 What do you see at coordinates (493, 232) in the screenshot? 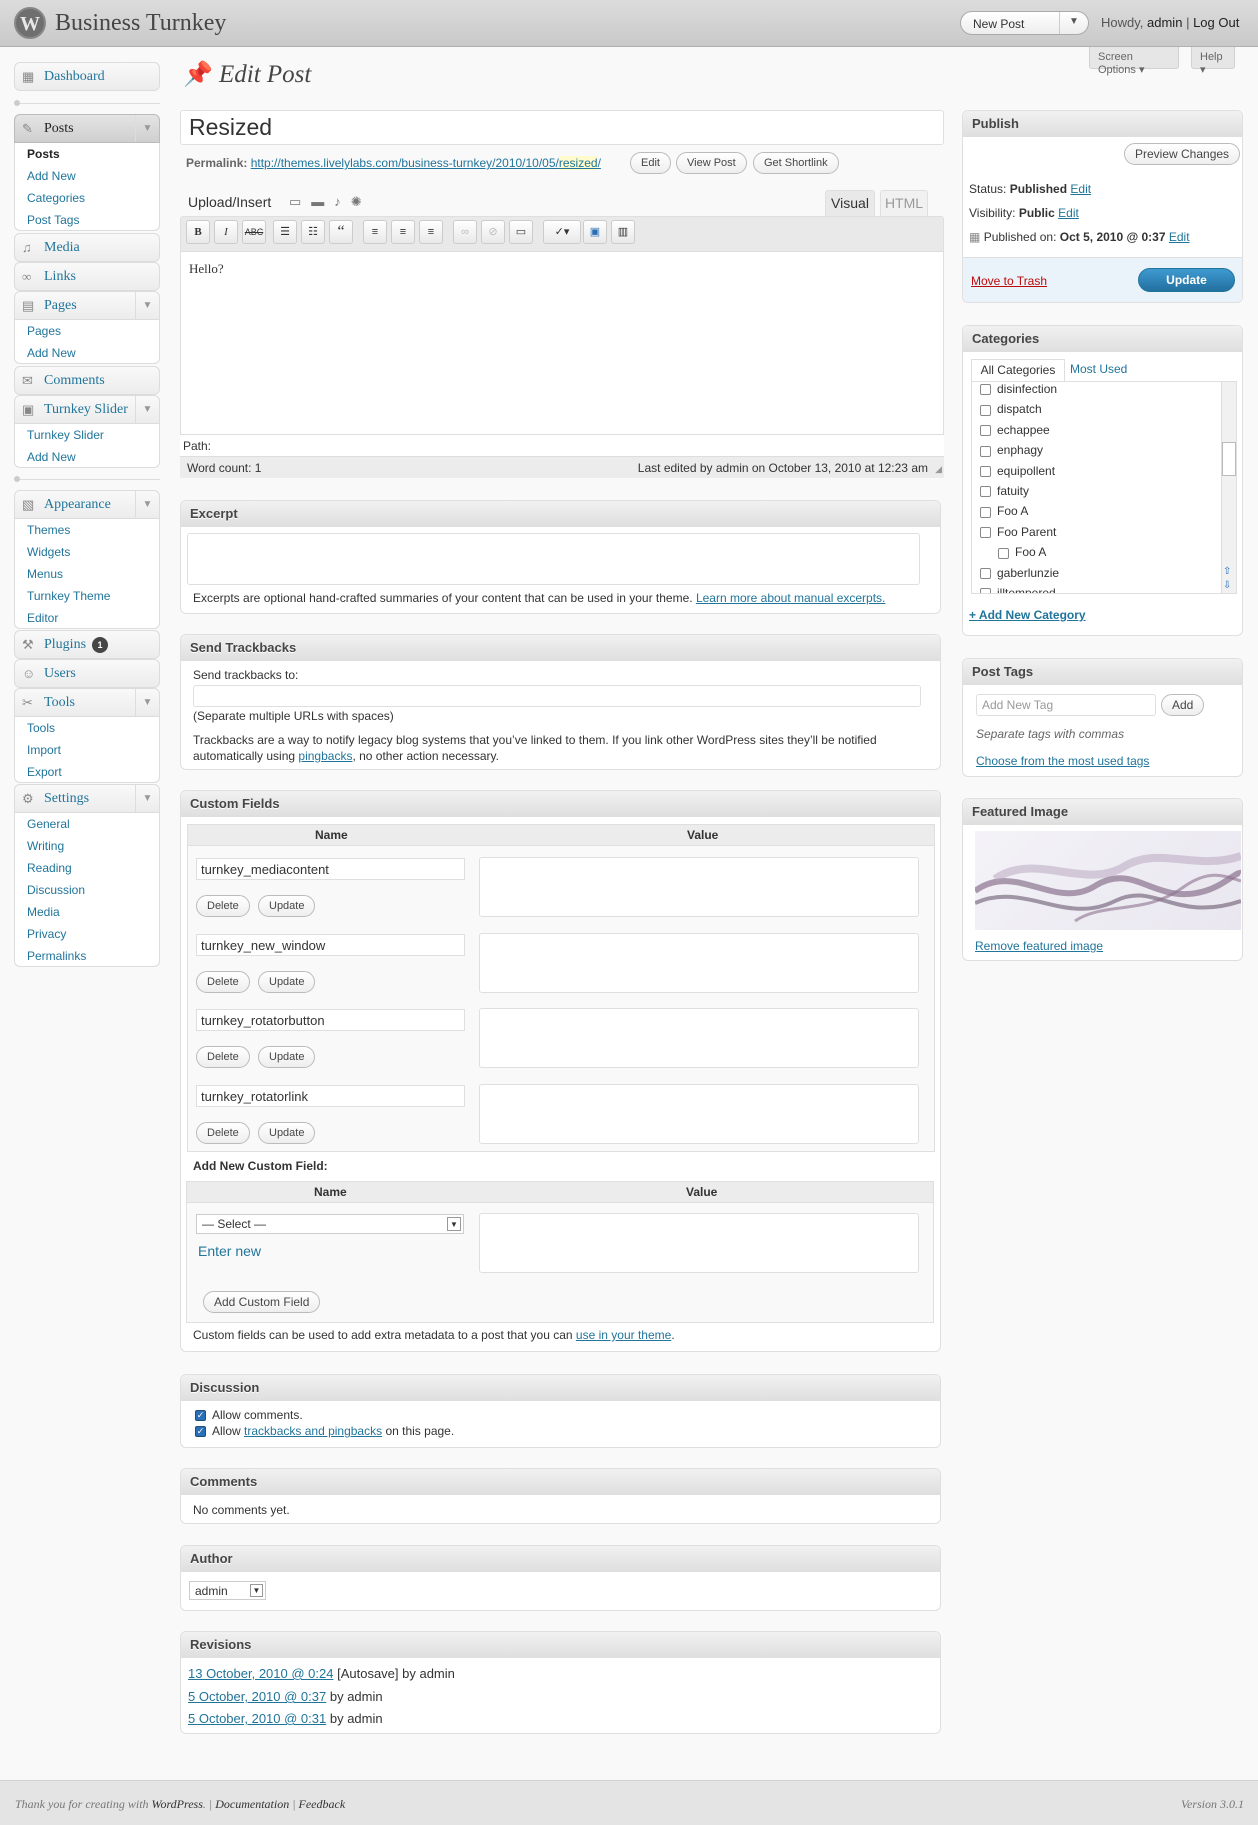
I see `unlink-icon: ⊘` at bounding box center [493, 232].